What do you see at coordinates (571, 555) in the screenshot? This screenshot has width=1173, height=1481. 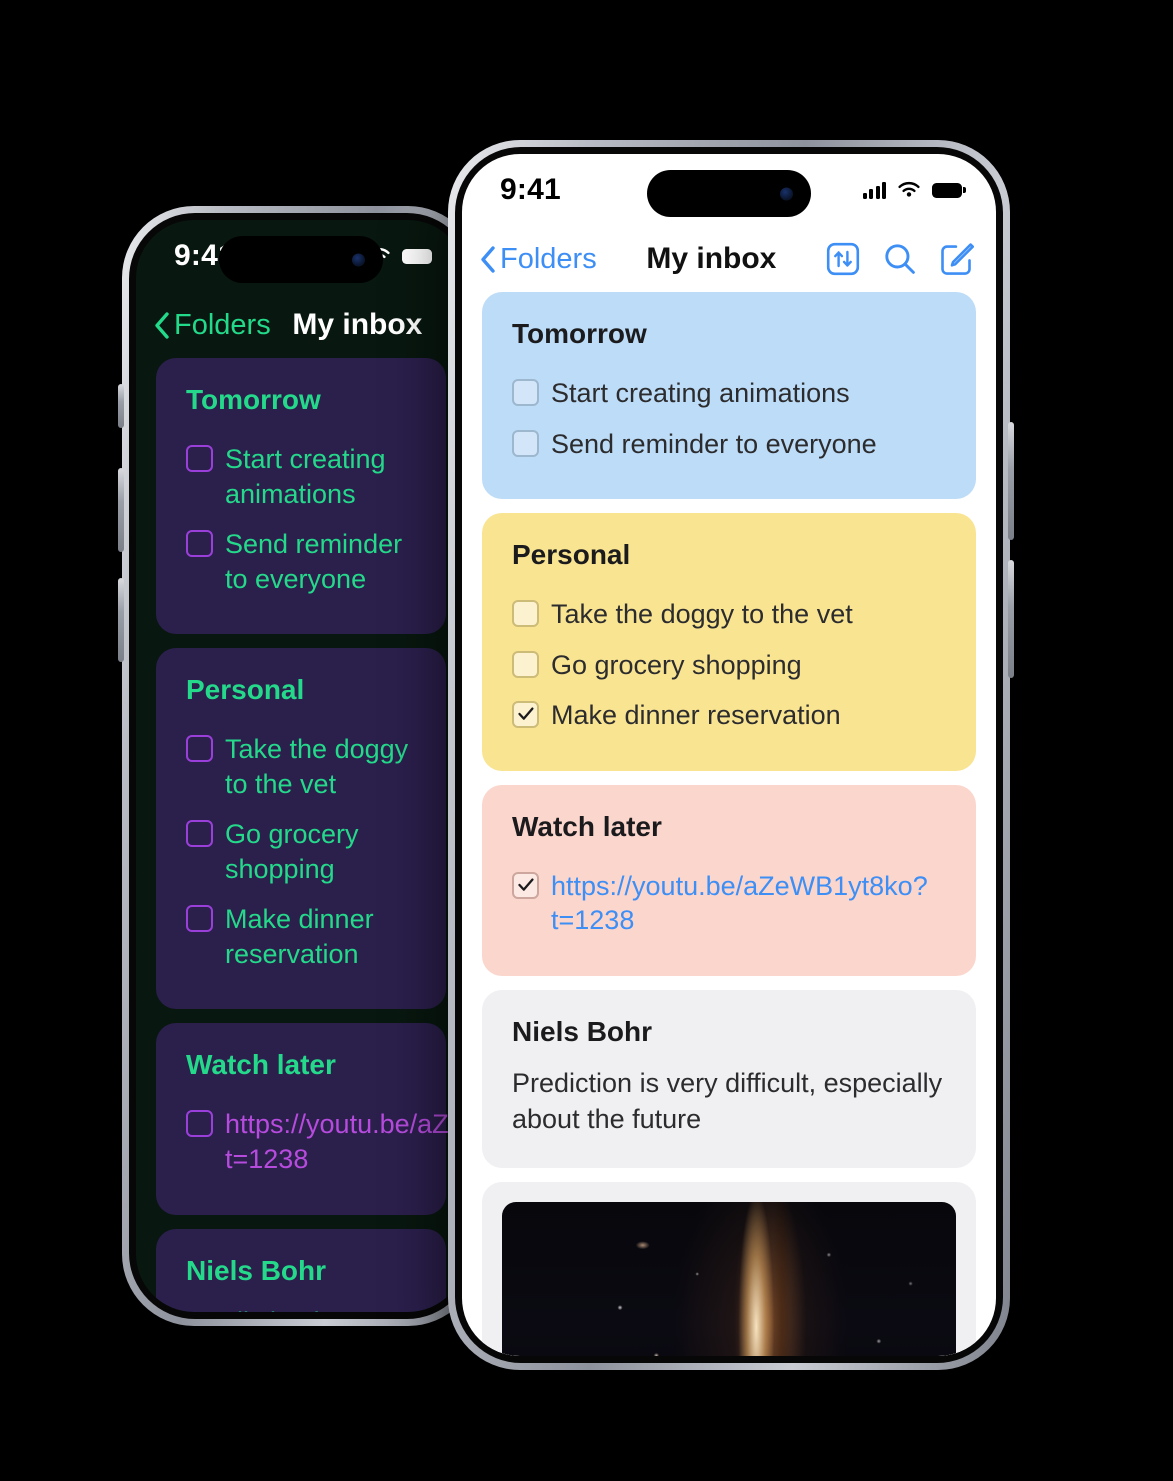 I see `note-title: Personal` at bounding box center [571, 555].